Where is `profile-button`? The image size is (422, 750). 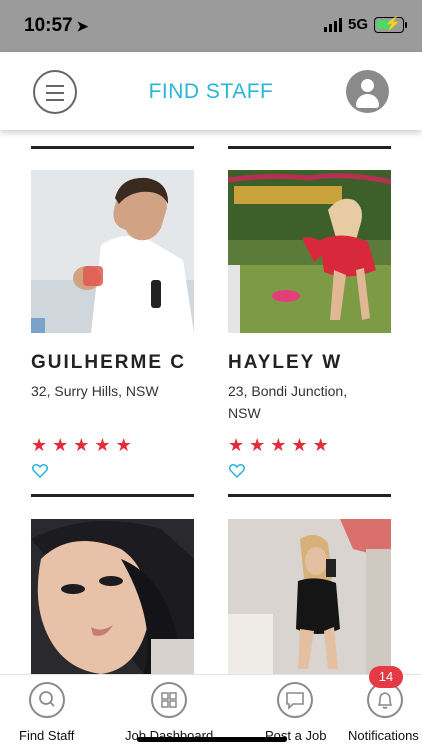
profile-button is located at coordinates (367, 91).